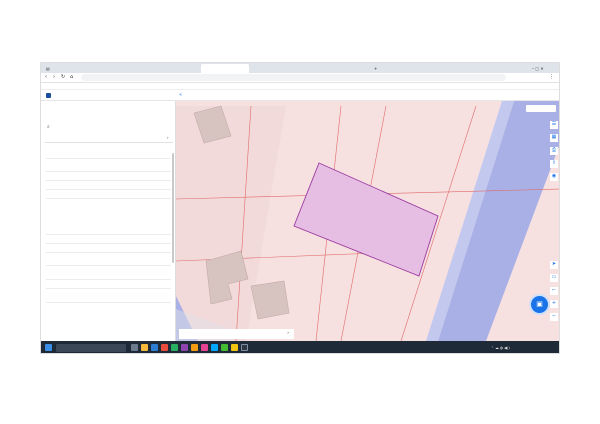  What do you see at coordinates (71, 77) in the screenshot?
I see `home-icon: ⌂` at bounding box center [71, 77].